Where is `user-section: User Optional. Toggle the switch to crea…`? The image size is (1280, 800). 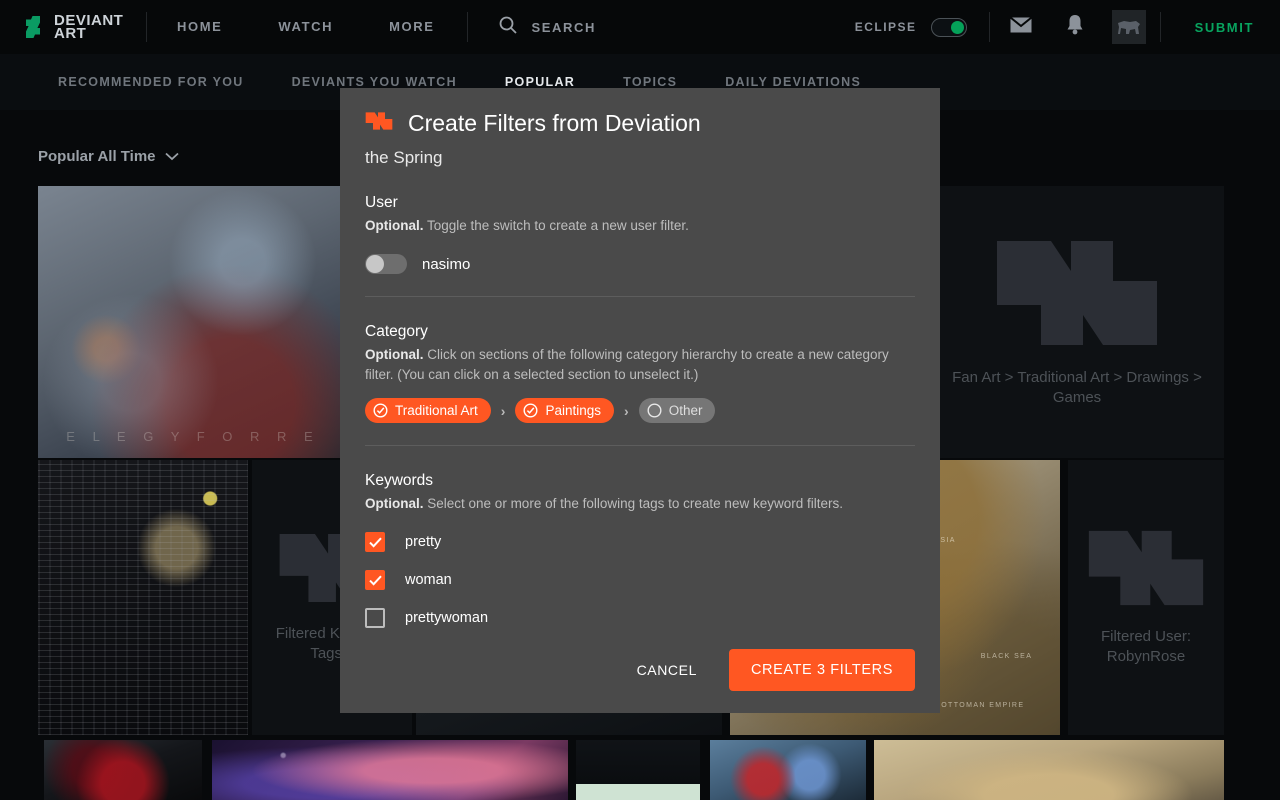
user-section: User Optional. Toggle the switch to crea… is located at coordinates (640, 245).